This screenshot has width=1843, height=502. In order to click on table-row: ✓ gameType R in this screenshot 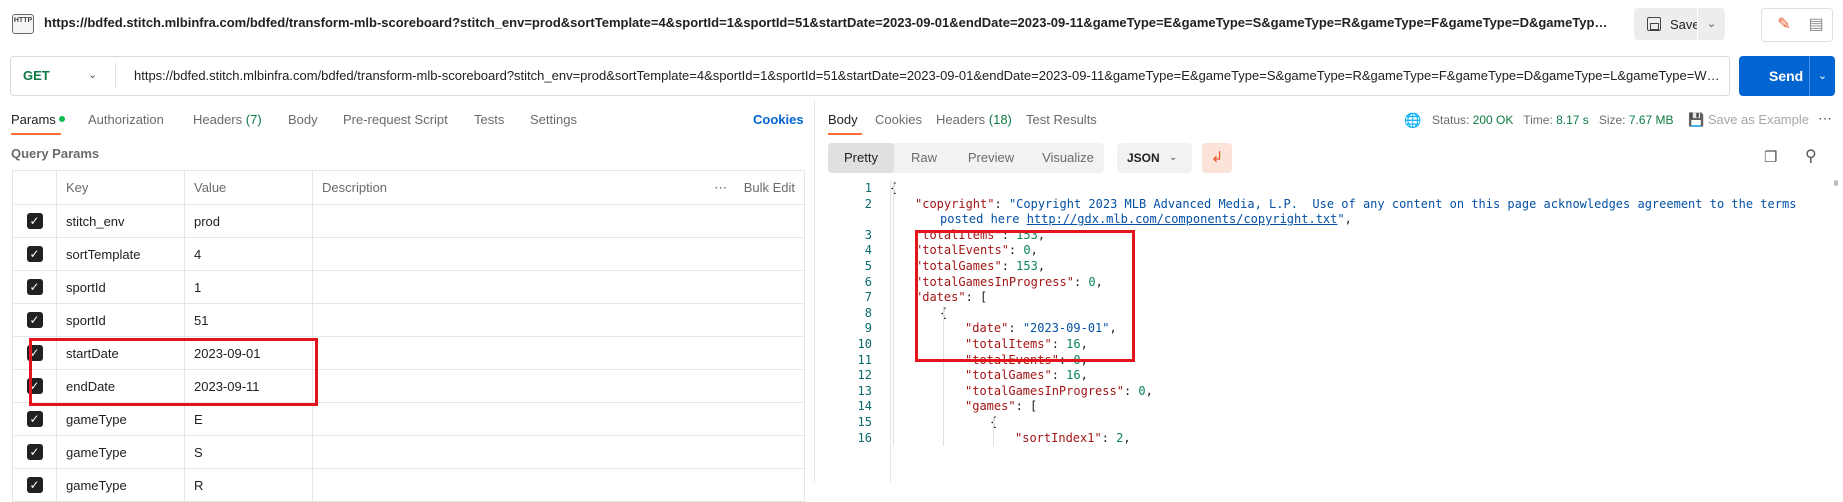, I will do `click(408, 485)`.